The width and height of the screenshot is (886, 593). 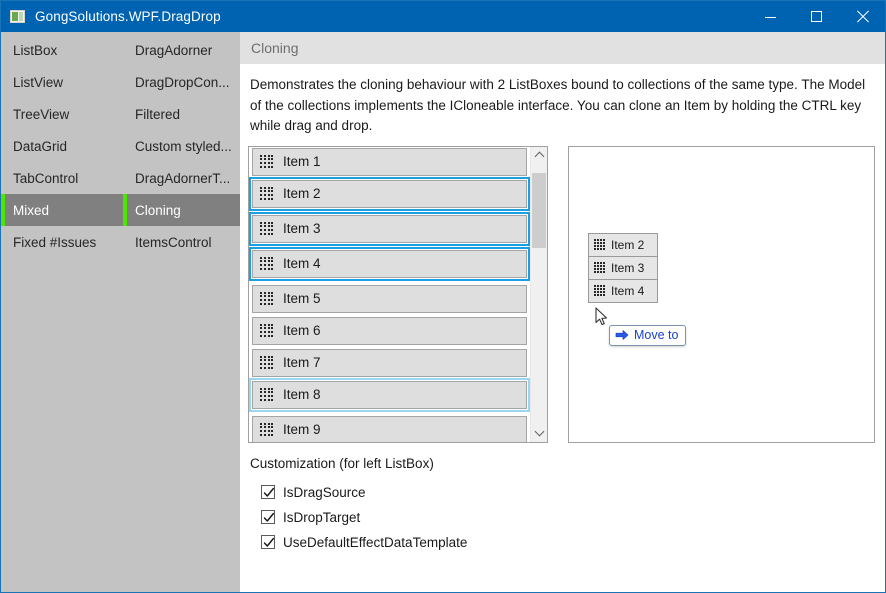 I want to click on window-controls, so click(x=816, y=16).